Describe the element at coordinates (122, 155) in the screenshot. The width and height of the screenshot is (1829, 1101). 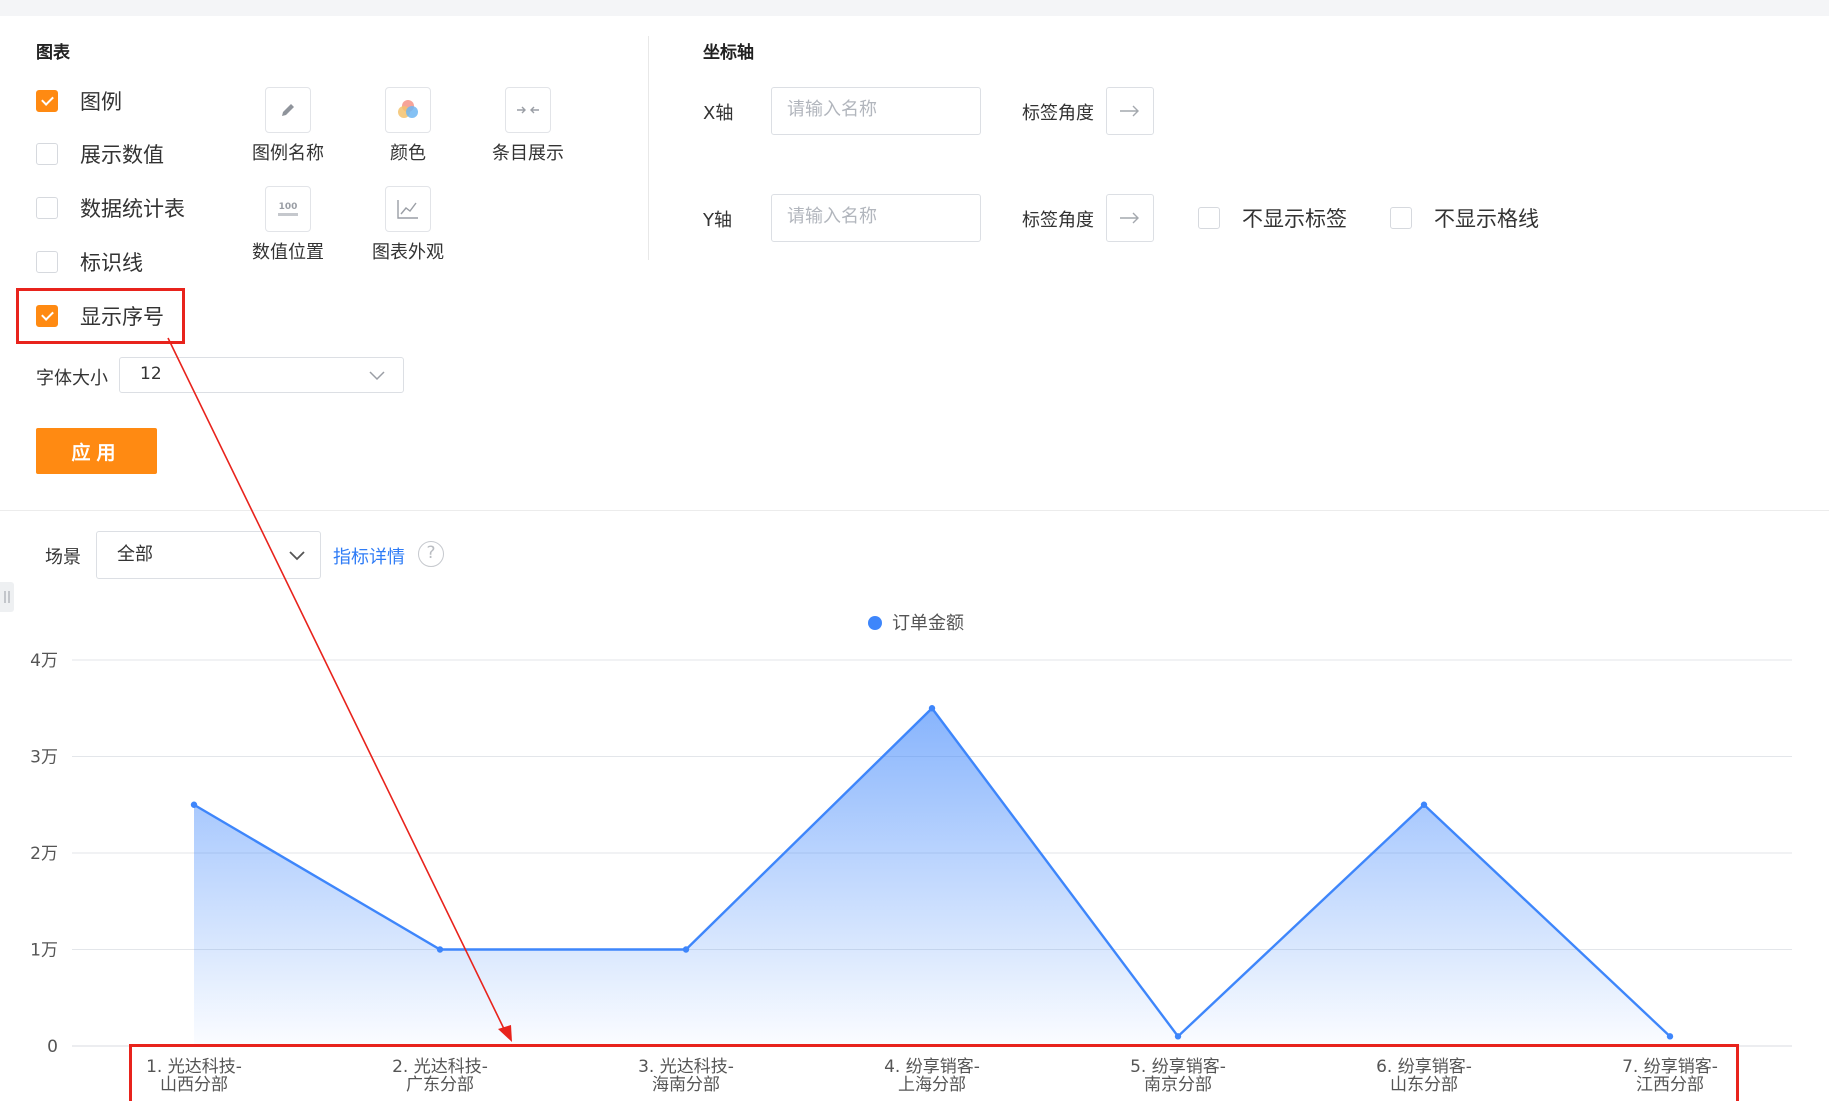
I see `checkbox-show-values-label: 展示数值` at that location.